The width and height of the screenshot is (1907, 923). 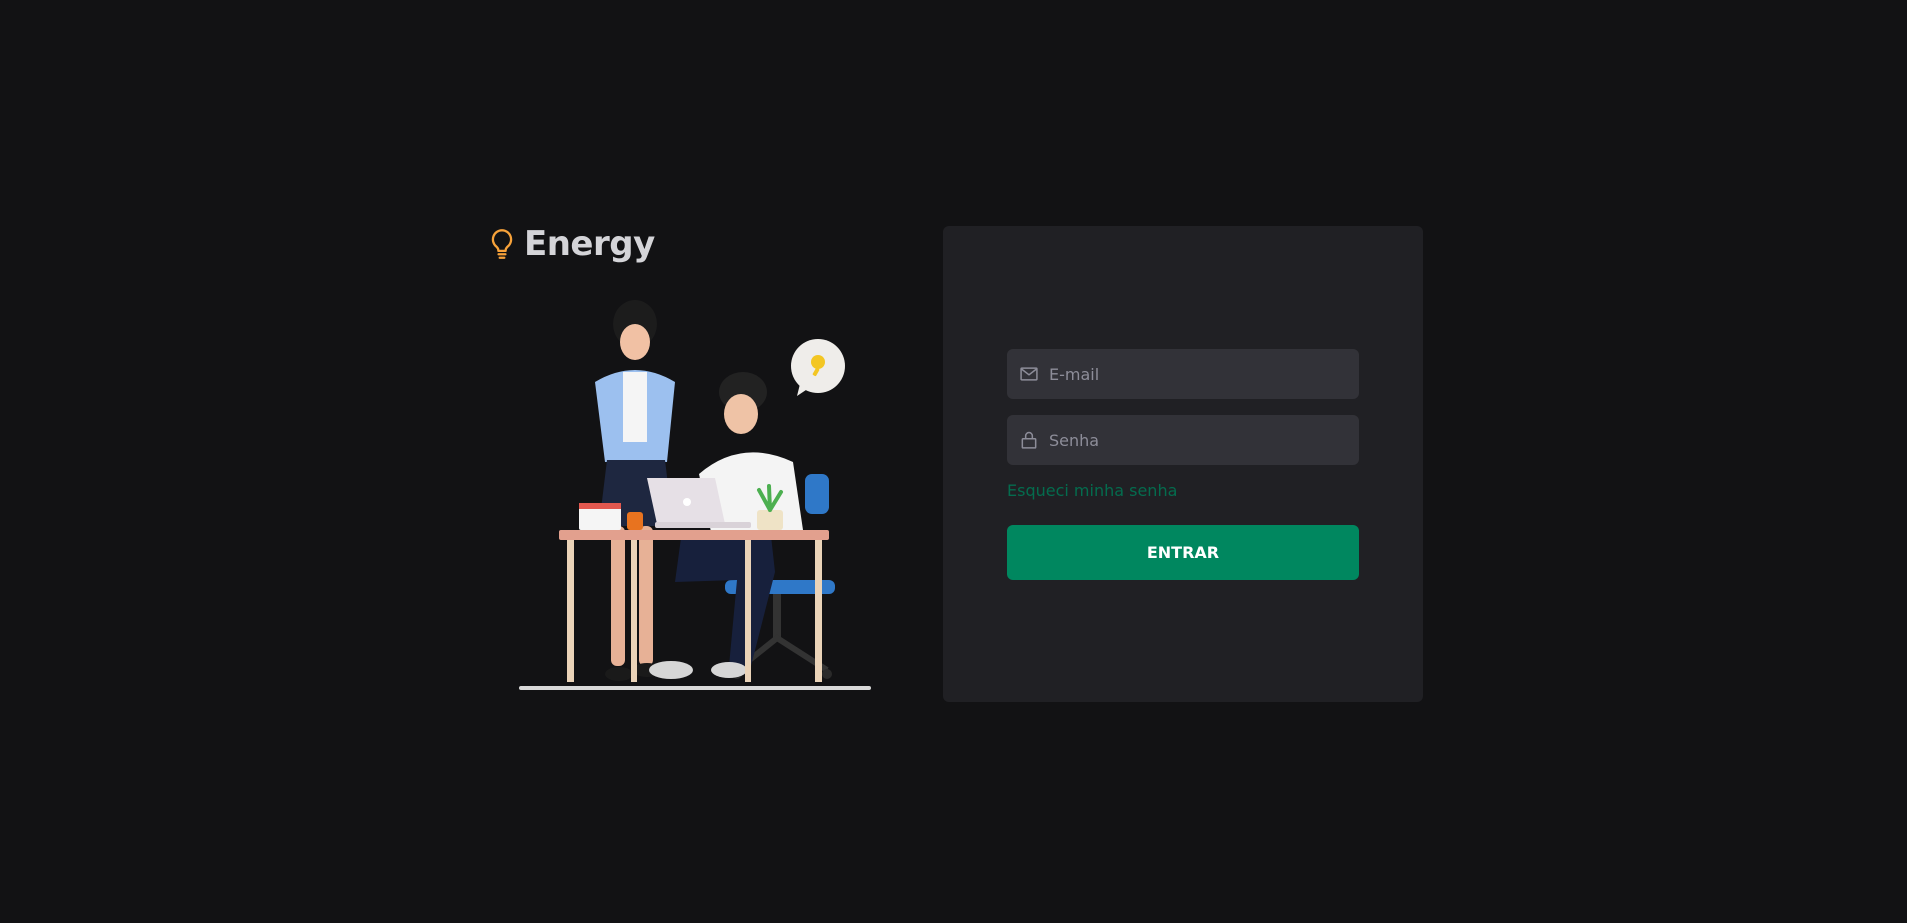 What do you see at coordinates (1092, 490) in the screenshot?
I see `forgot-password-link: Esqueci minha senha` at bounding box center [1092, 490].